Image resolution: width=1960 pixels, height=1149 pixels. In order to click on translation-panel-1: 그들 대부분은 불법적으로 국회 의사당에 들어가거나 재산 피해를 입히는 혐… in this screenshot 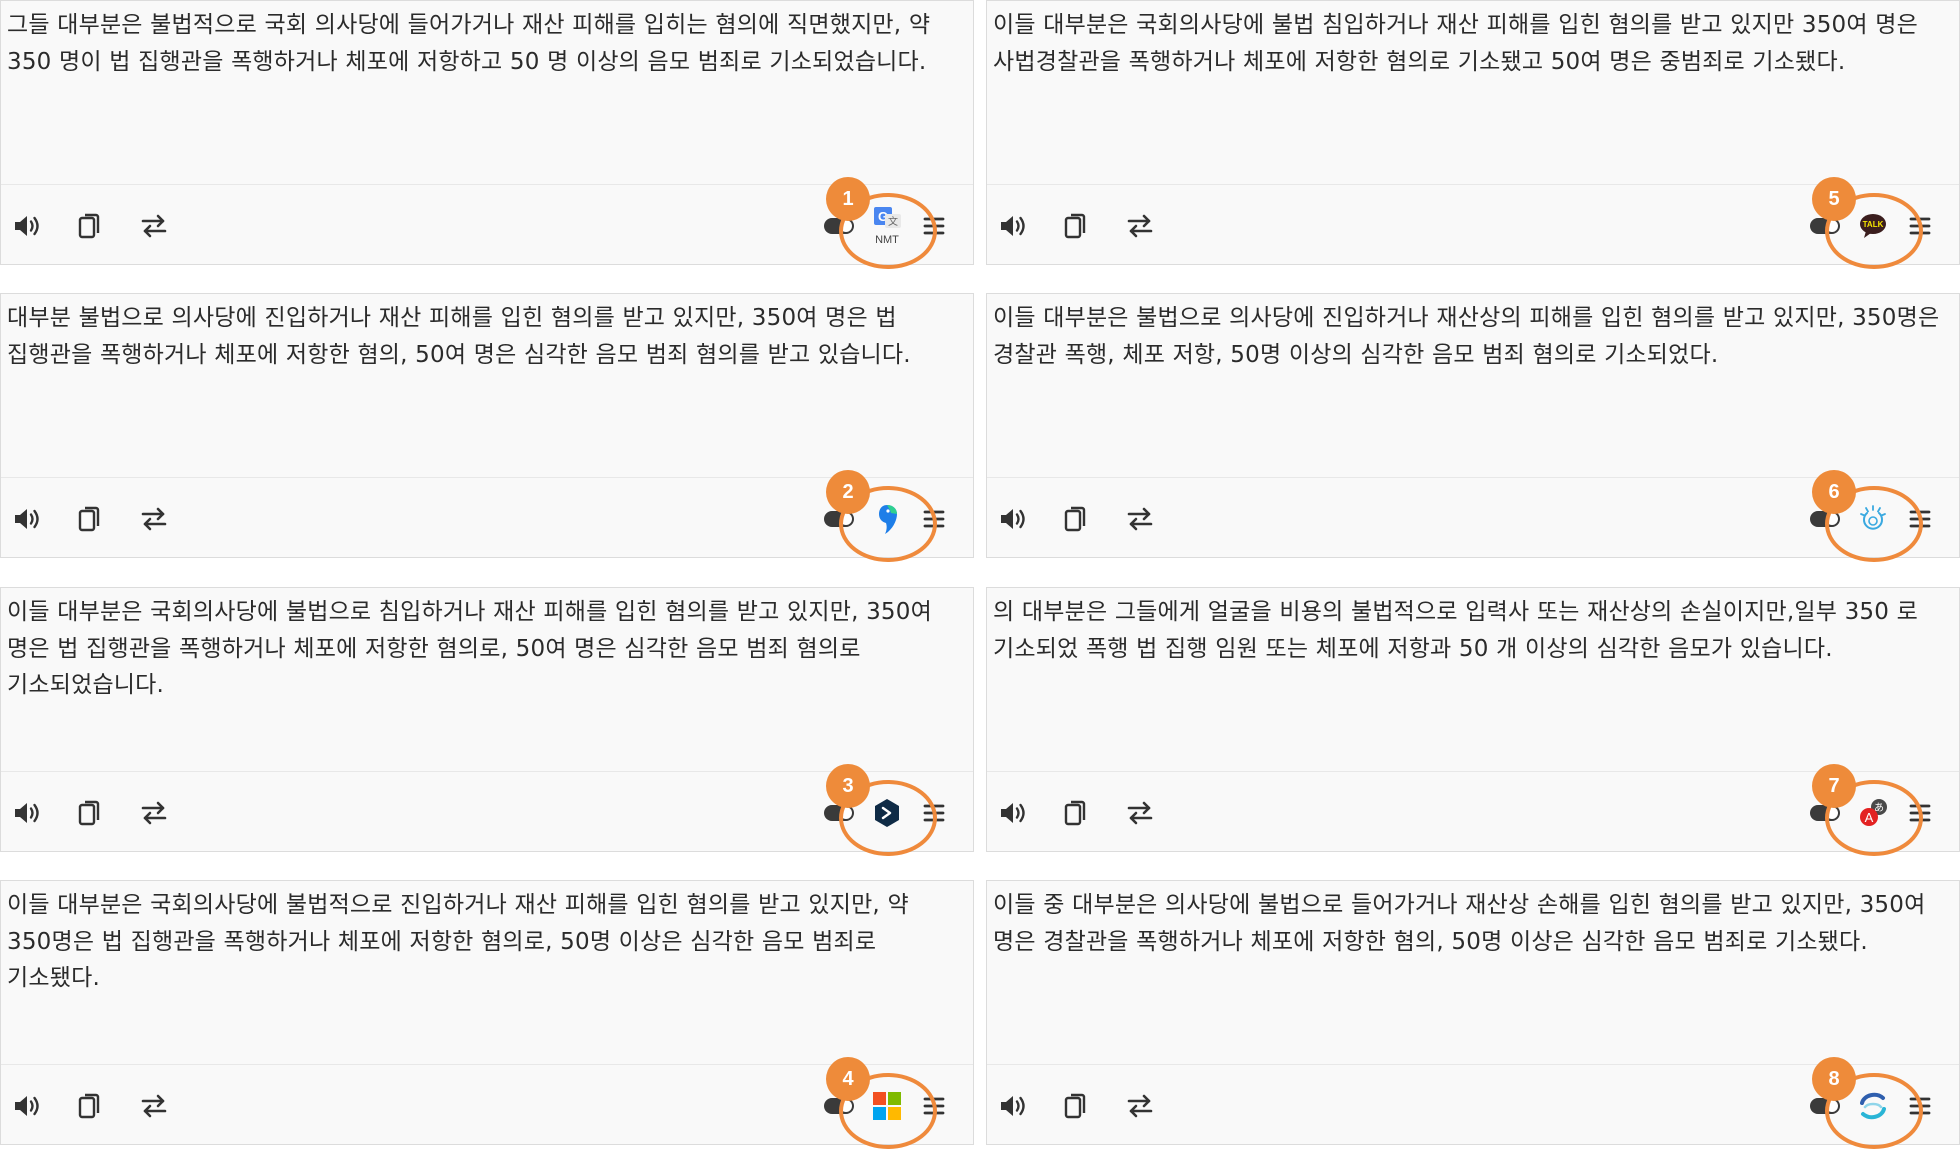, I will do `click(487, 134)`.